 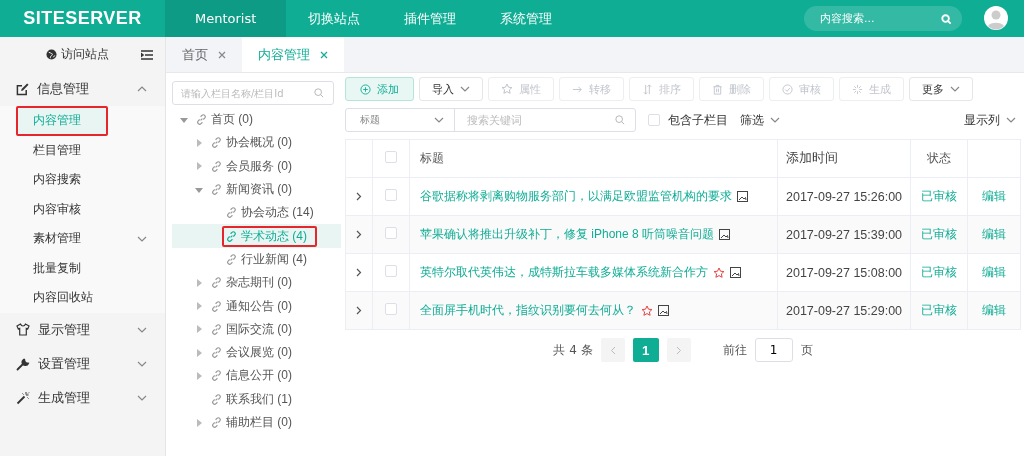 I want to click on tree-node: 会议展览 (0), so click(x=254, y=353).